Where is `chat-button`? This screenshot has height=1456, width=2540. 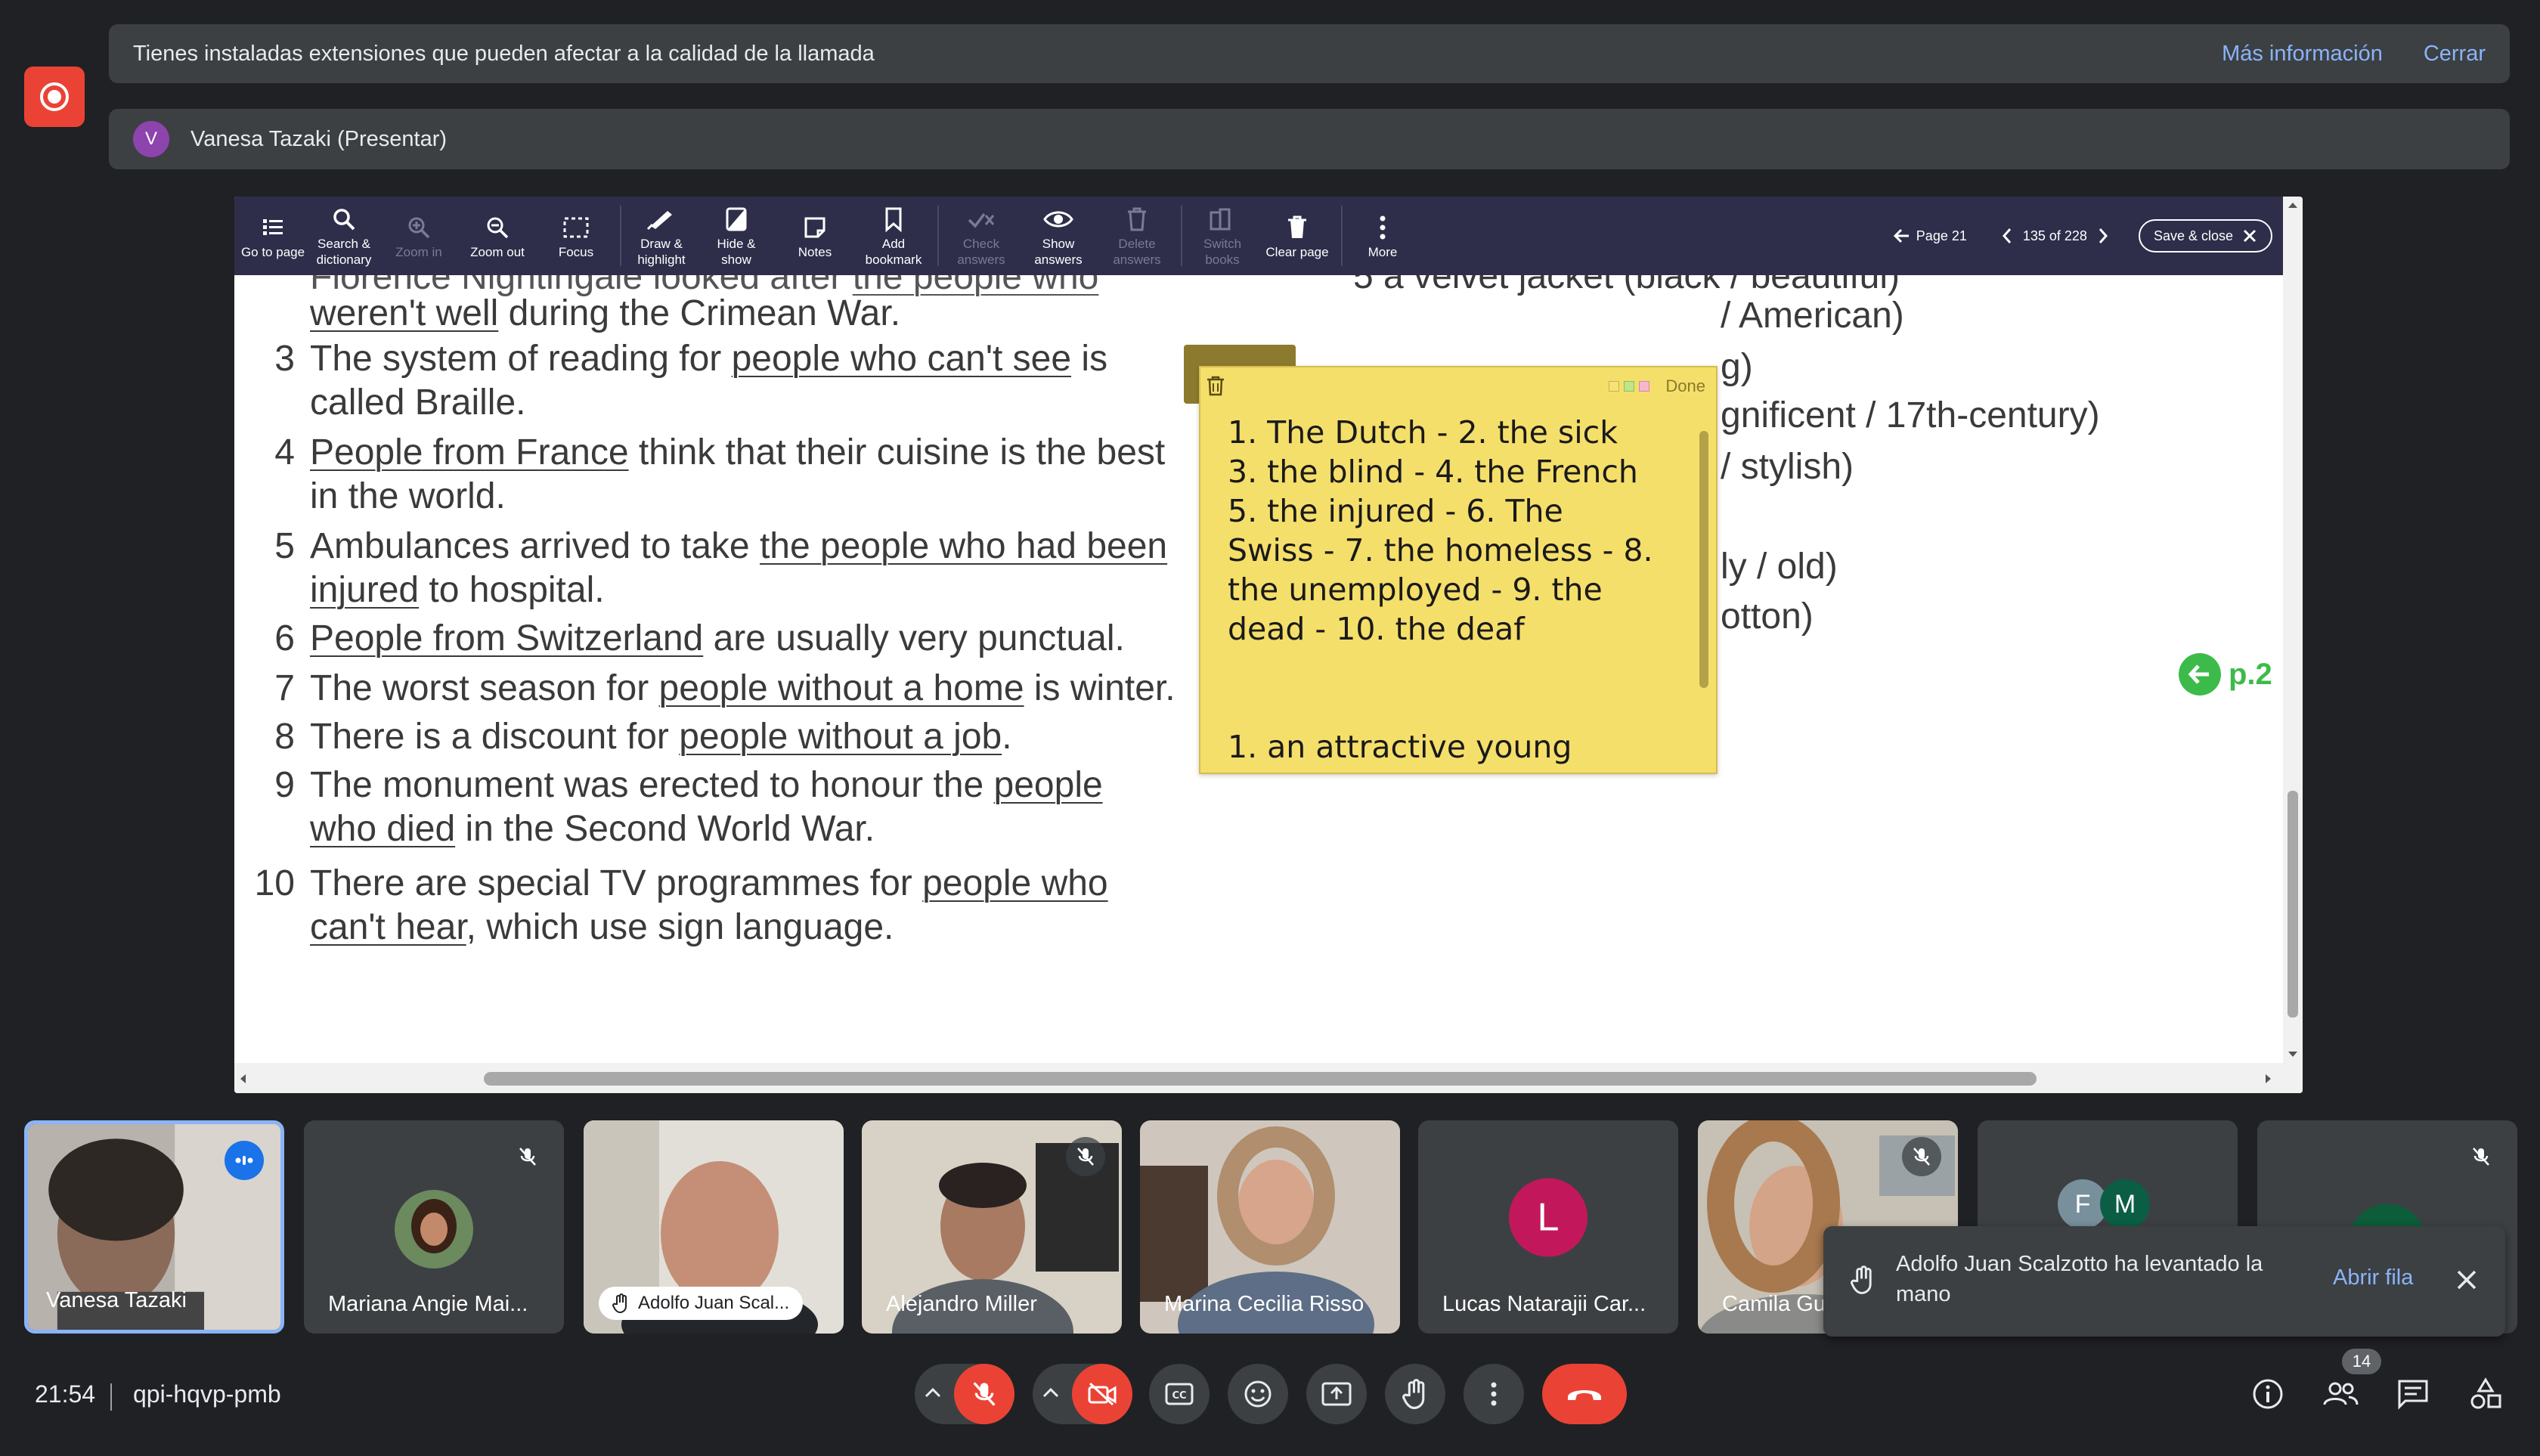 chat-button is located at coordinates (2413, 1394).